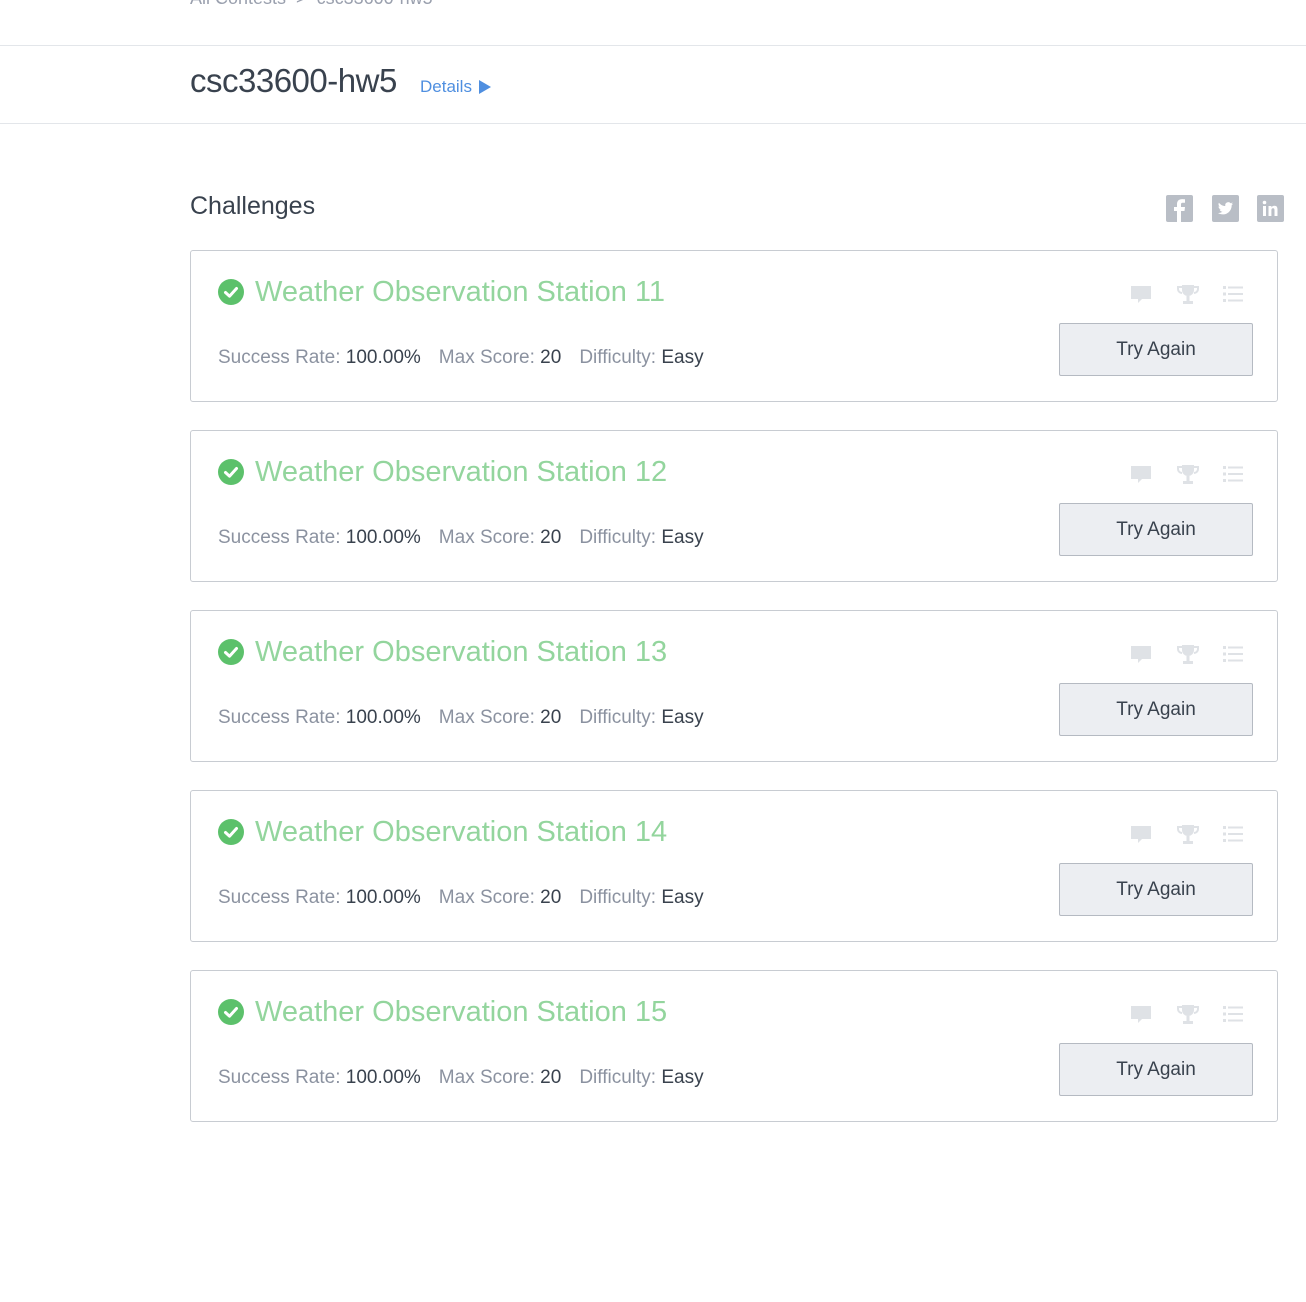 This screenshot has height=1302, width=1306. Describe the element at coordinates (461, 652) in the screenshot. I see `challenge-title-link: Weather Observation Station 13` at that location.